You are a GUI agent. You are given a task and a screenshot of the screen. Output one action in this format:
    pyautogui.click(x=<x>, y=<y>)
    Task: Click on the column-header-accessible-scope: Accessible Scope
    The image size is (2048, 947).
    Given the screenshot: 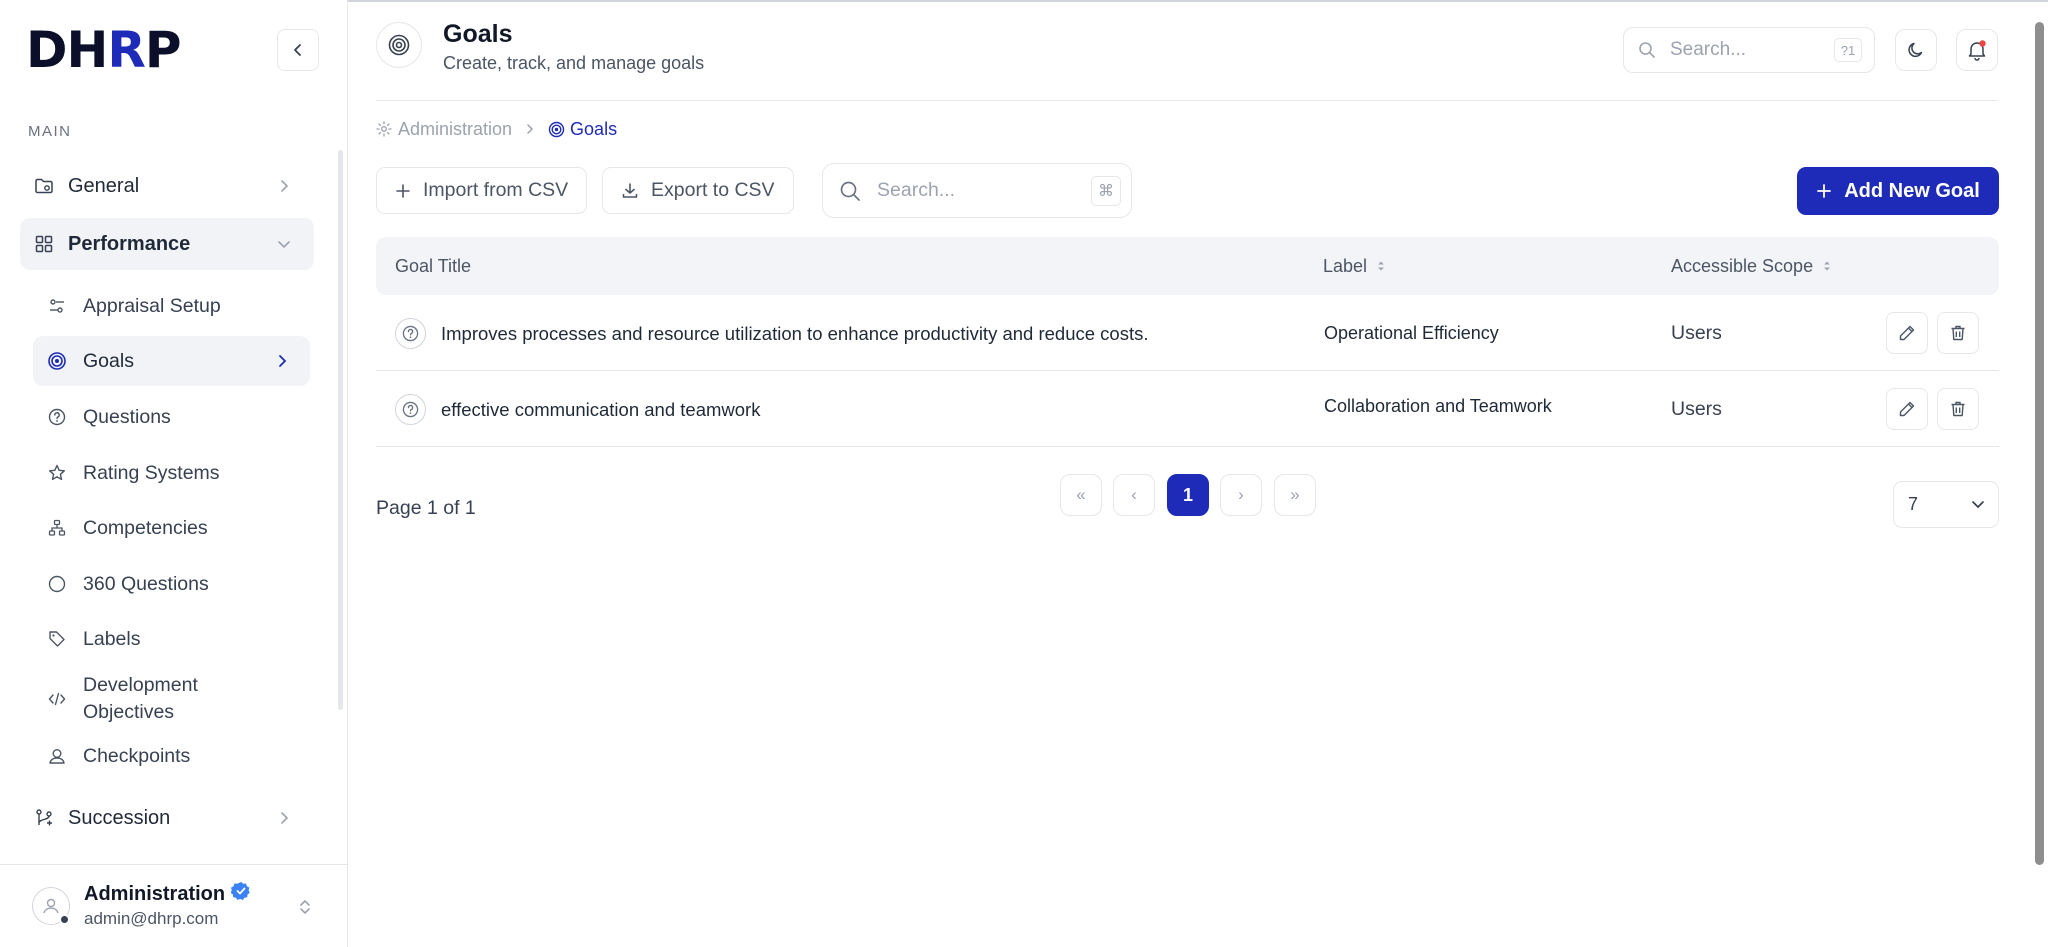 What is the action you would take?
    pyautogui.click(x=1751, y=266)
    